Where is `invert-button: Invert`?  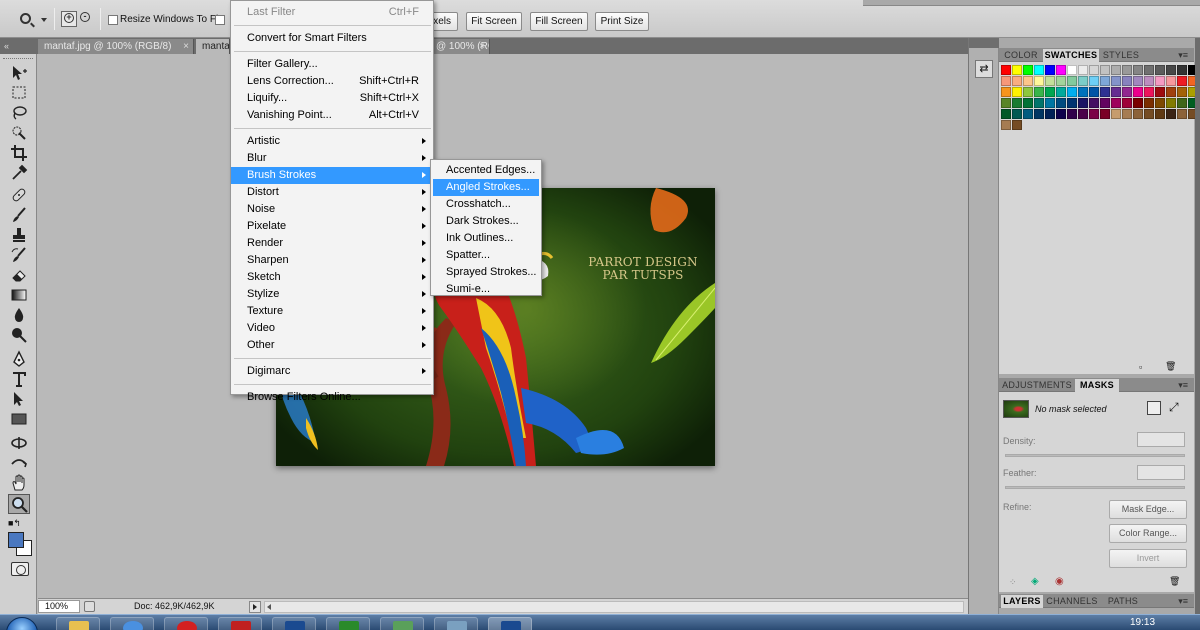
invert-button: Invert is located at coordinates (1148, 558).